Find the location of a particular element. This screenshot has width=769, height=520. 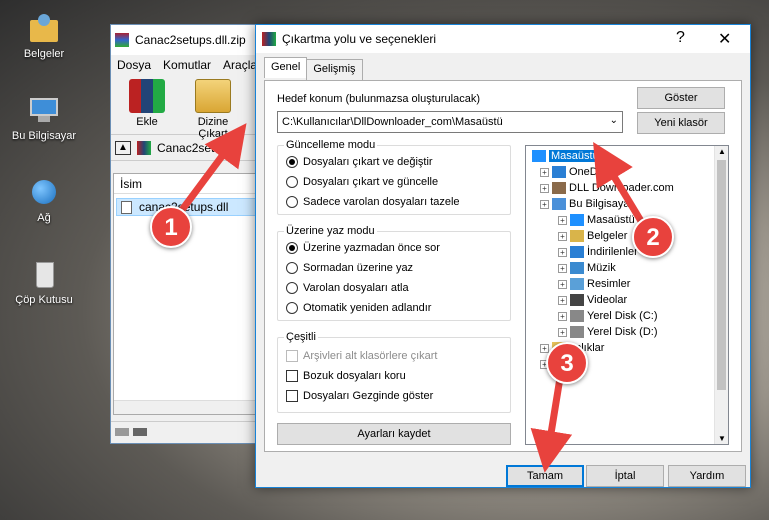

annotation-badge-2: 2 is located at coordinates (653, 237).